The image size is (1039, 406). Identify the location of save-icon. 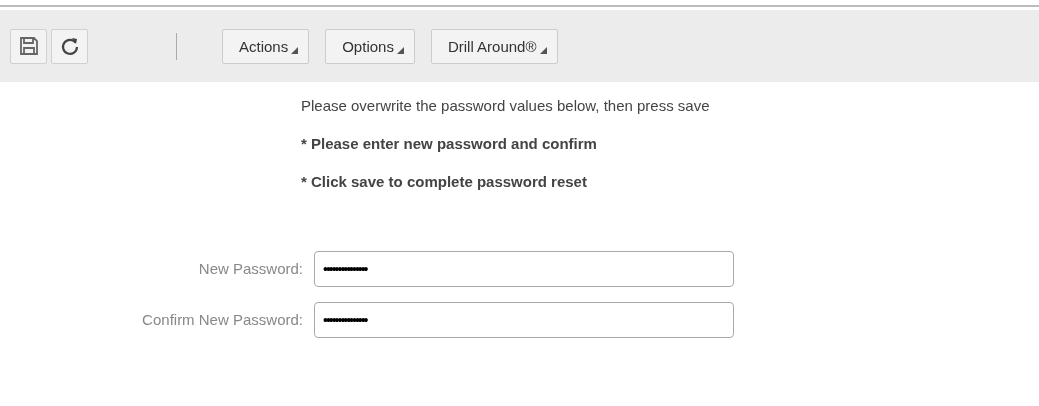
(28, 46).